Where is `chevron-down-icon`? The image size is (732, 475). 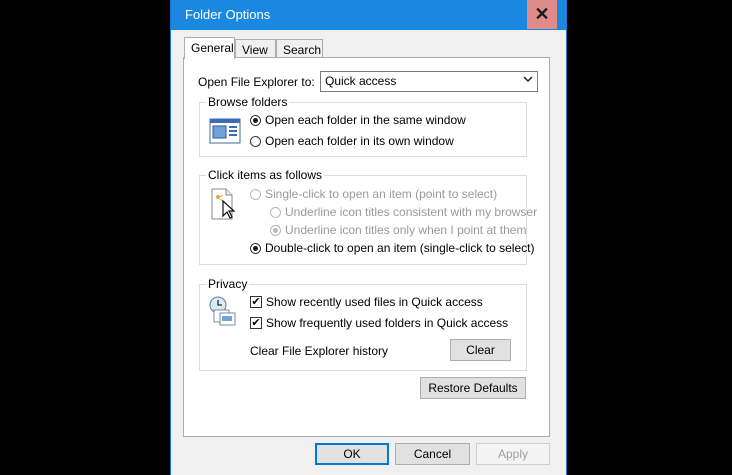
chevron-down-icon is located at coordinates (528, 80).